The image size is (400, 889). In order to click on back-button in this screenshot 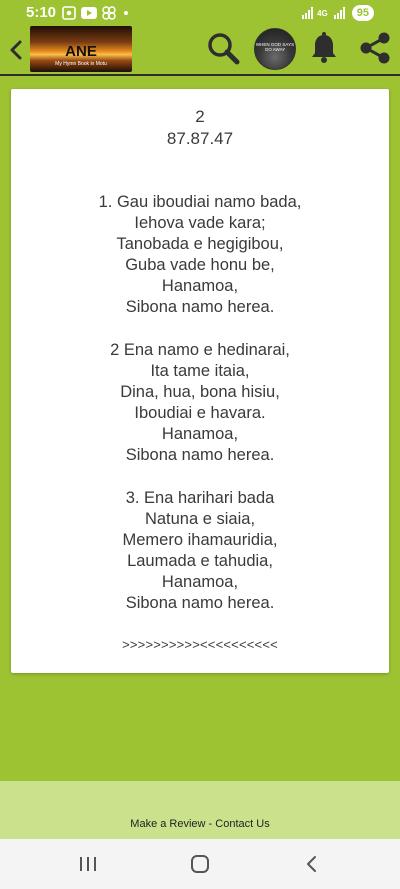, I will do `click(16, 50)`.